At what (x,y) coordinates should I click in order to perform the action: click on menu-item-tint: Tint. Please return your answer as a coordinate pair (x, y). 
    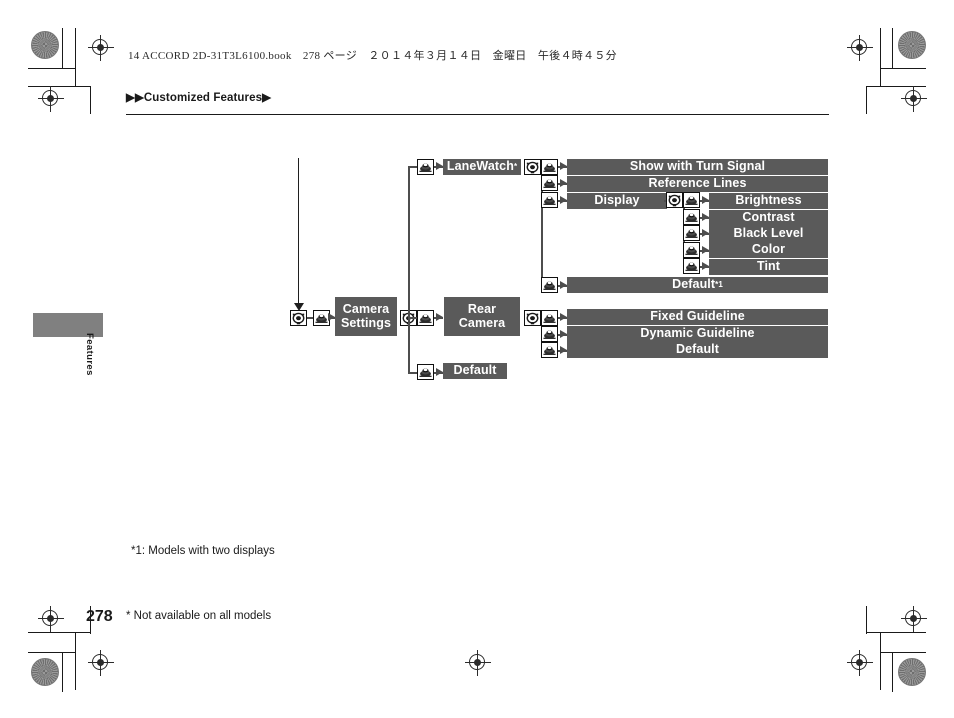
    Looking at the image, I should click on (768, 267).